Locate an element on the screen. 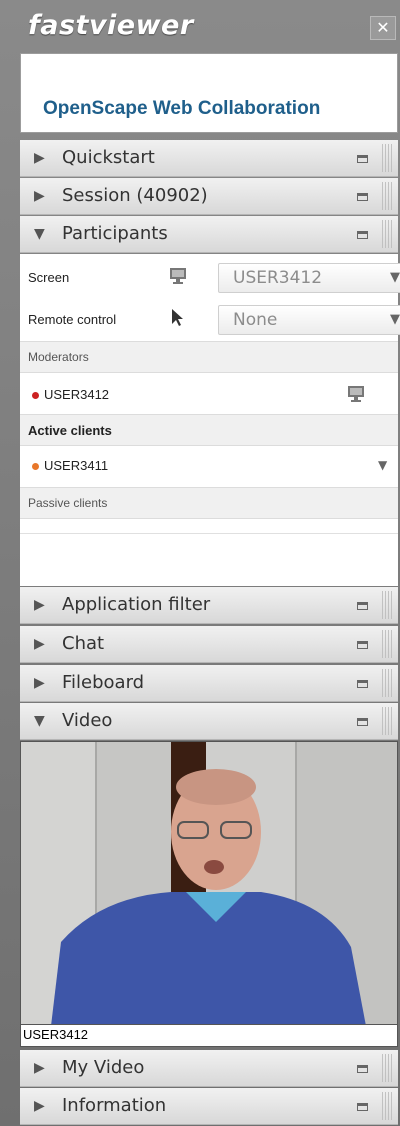  section-chat: ▶ Chat is located at coordinates (209, 644).